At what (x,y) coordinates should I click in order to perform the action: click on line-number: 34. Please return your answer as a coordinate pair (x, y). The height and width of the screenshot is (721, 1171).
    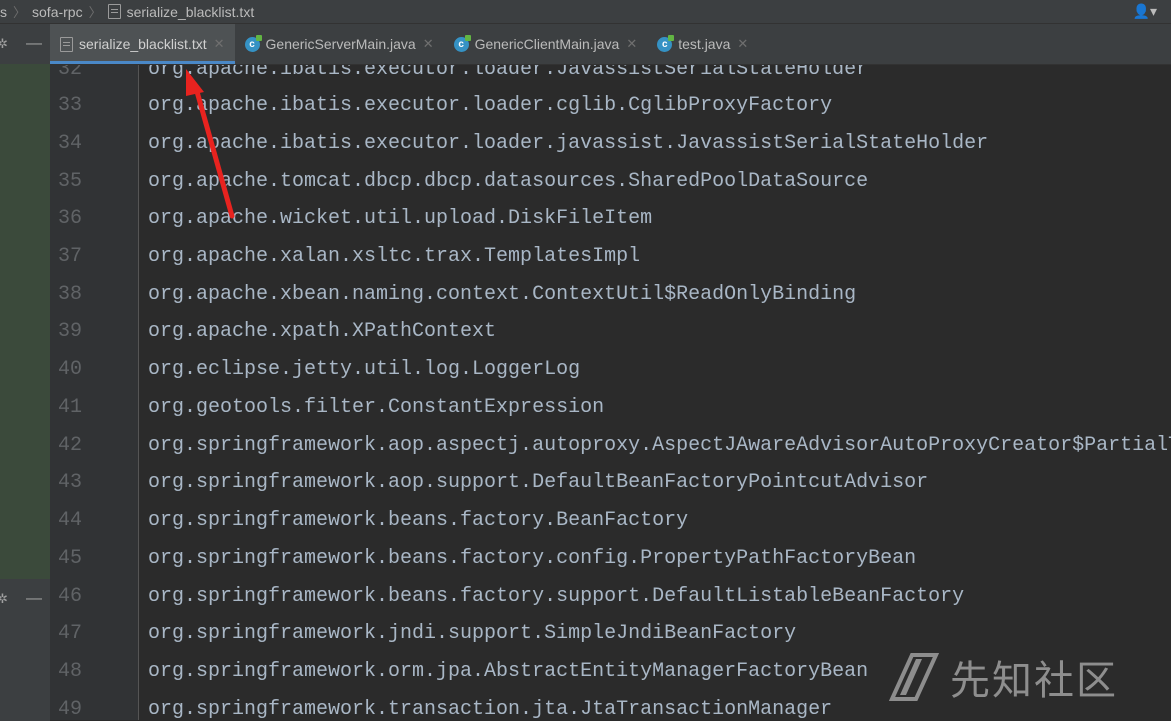
    Looking at the image, I should click on (69, 143).